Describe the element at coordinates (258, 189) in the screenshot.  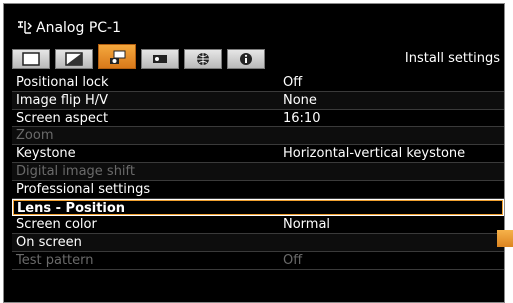
I see `menu-item-professional-settings: Professional settings` at that location.